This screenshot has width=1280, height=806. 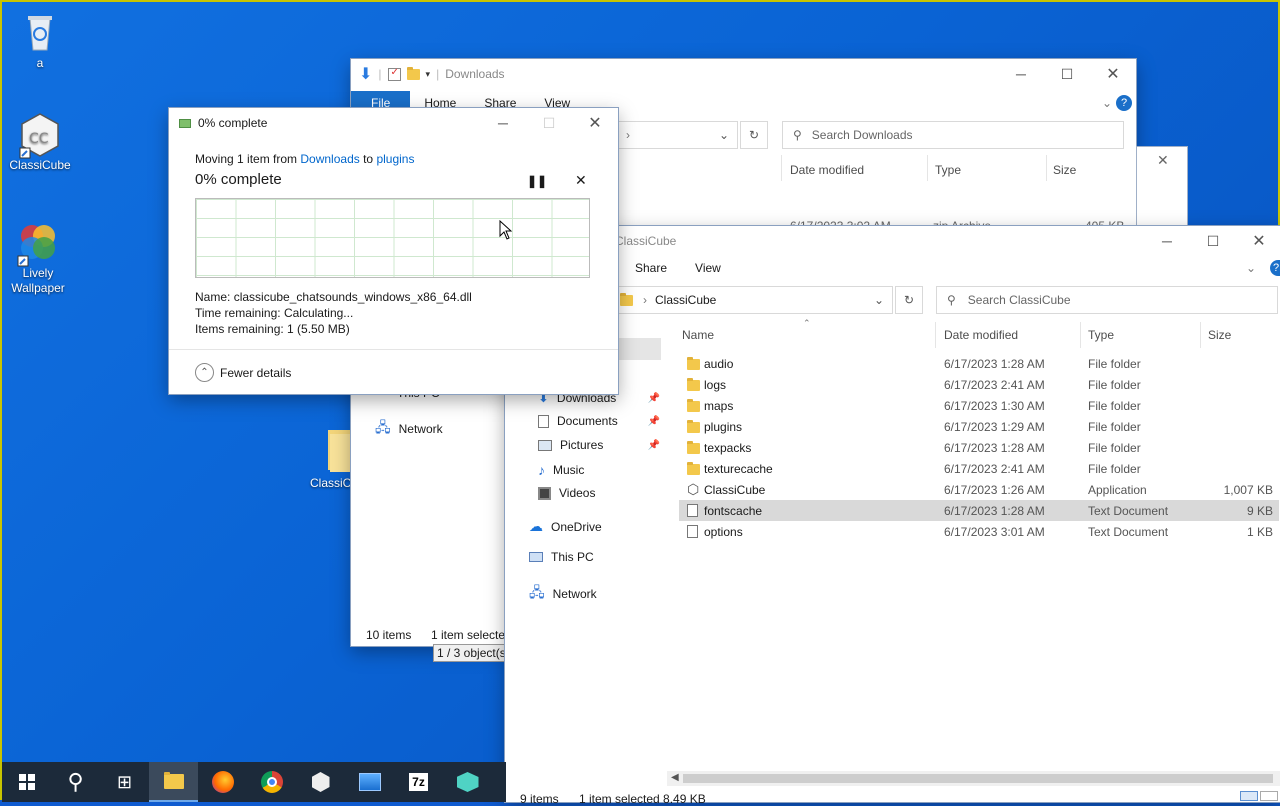 I want to click on chrome-button, so click(x=271, y=782).